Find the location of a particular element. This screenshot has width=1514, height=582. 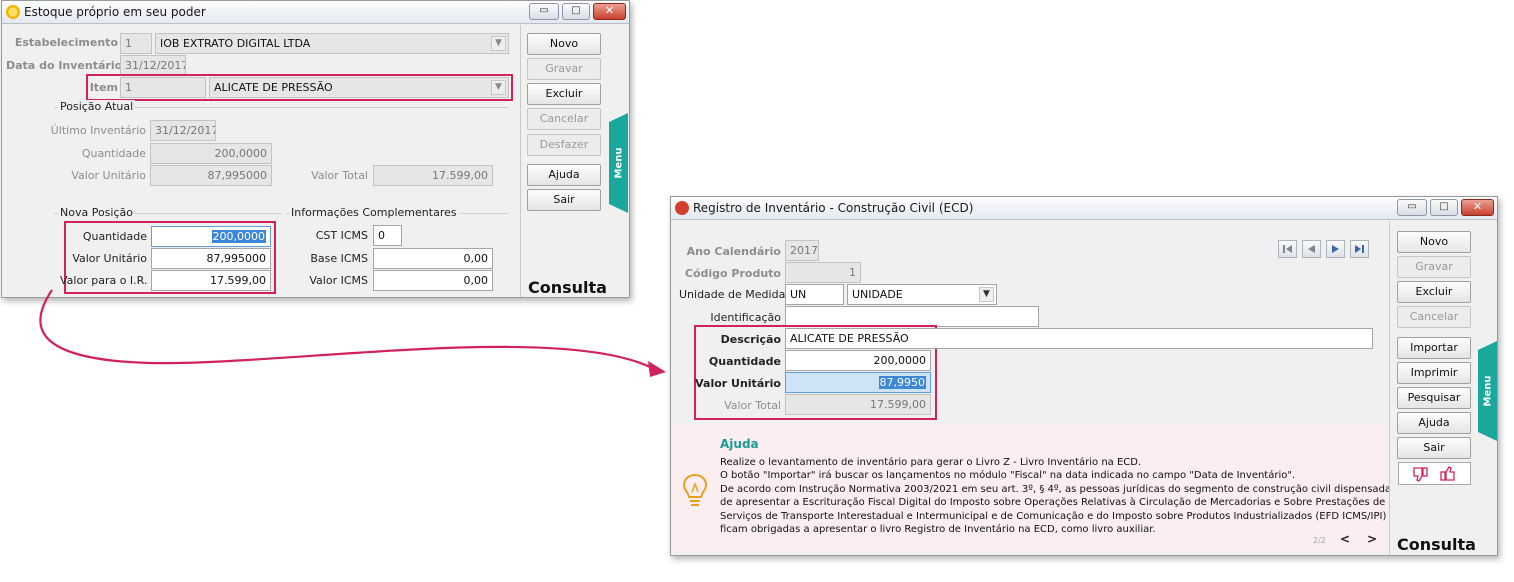

thumbs-up-icon is located at coordinates (1449, 474).